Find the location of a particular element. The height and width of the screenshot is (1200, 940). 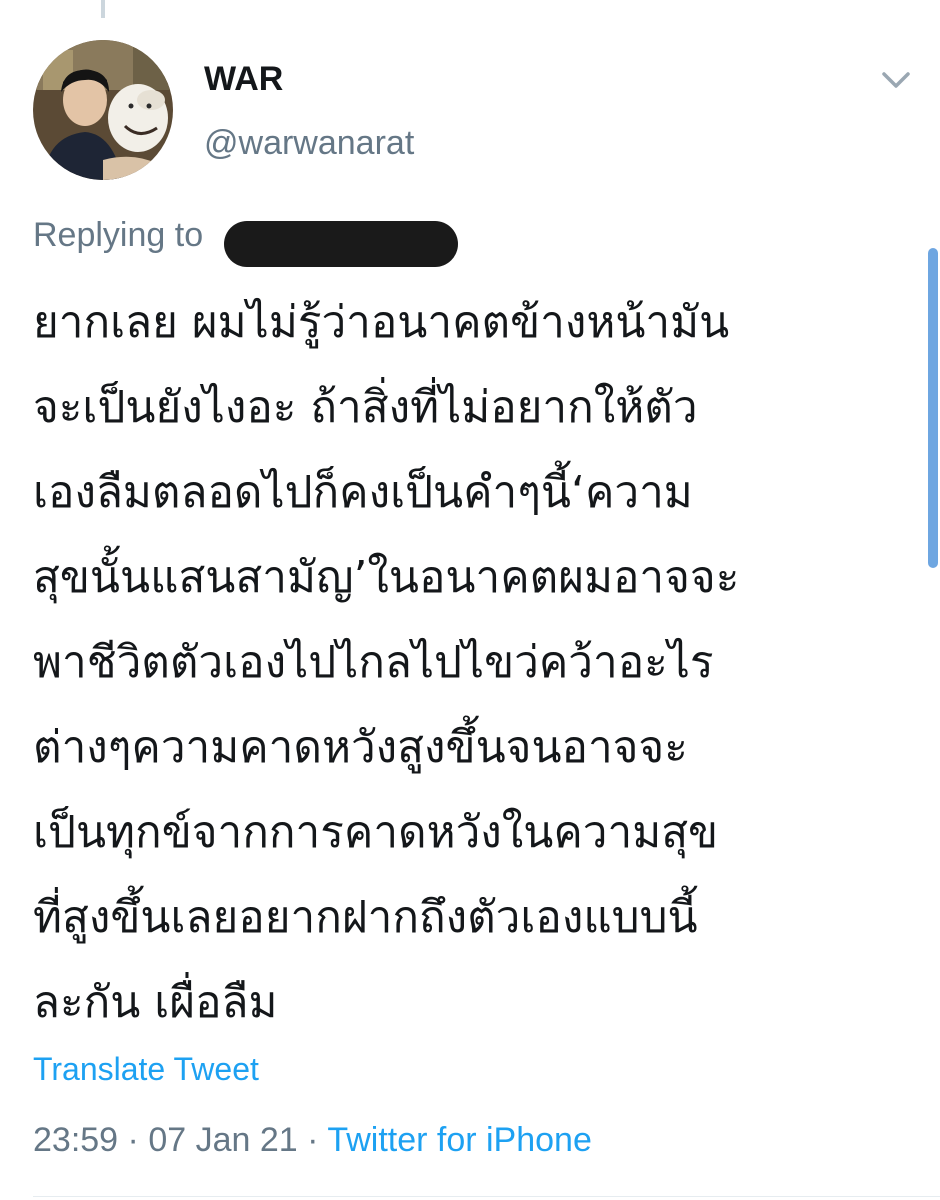

tweet-source-link: Twitter for iPhone is located at coordinates (459, 1140).